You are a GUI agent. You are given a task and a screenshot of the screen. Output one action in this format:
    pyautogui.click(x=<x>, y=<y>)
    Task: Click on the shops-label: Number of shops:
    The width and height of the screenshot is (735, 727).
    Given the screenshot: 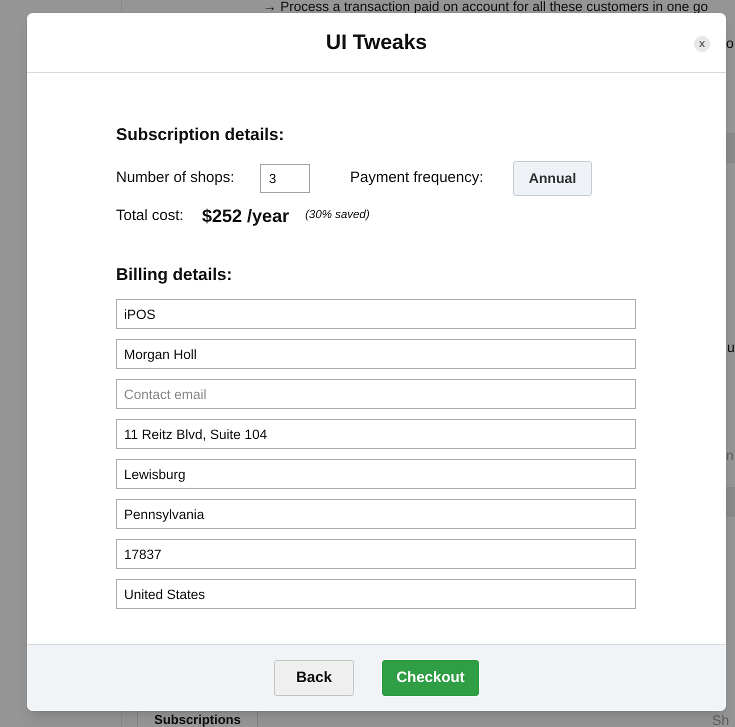 What is the action you would take?
    pyautogui.click(x=176, y=178)
    